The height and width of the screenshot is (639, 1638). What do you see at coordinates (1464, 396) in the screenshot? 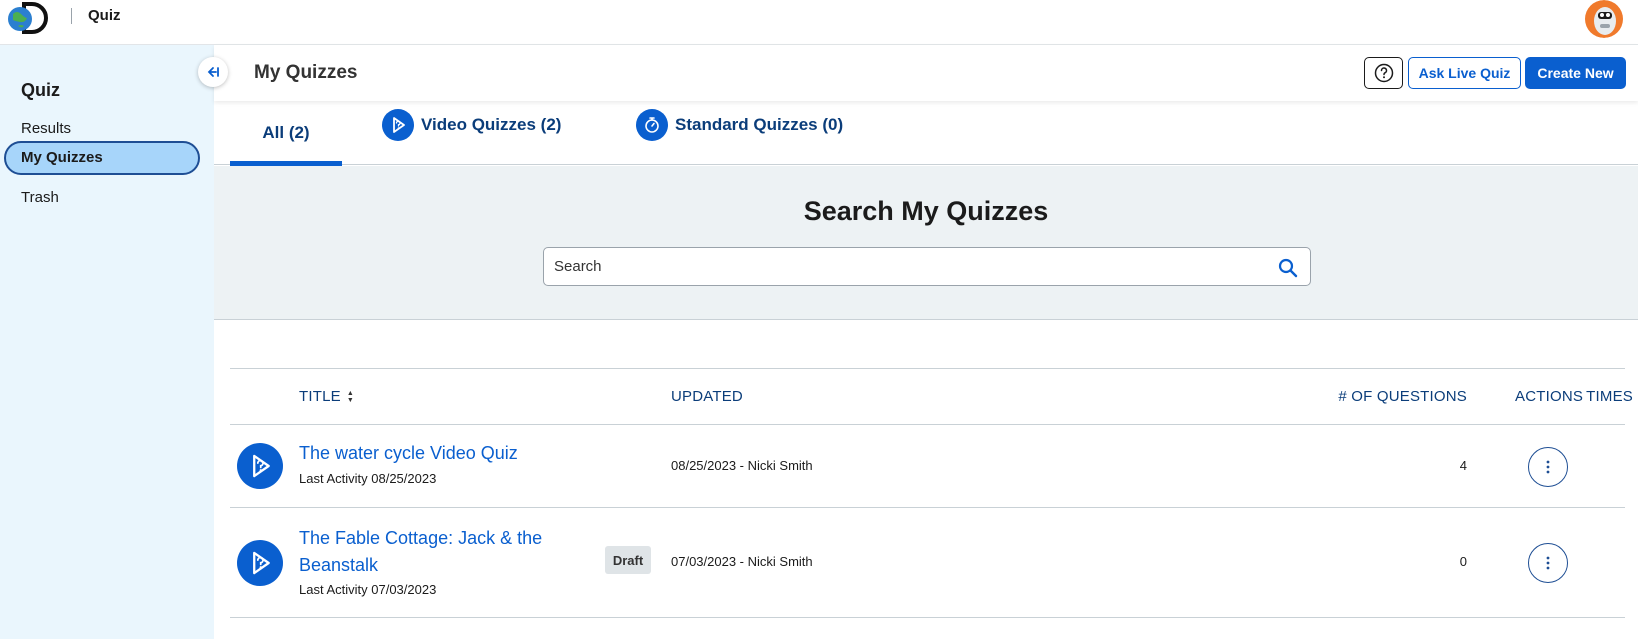
I see `column-times-used-header: TIMES USED ▲▼` at bounding box center [1464, 396].